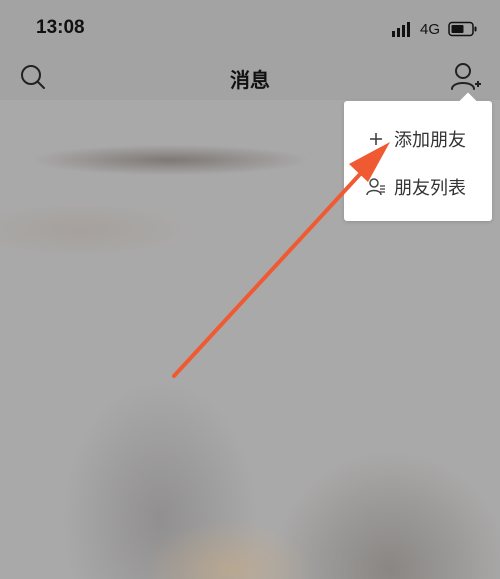 The image size is (500, 579). What do you see at coordinates (462, 29) in the screenshot?
I see `battery-icon` at bounding box center [462, 29].